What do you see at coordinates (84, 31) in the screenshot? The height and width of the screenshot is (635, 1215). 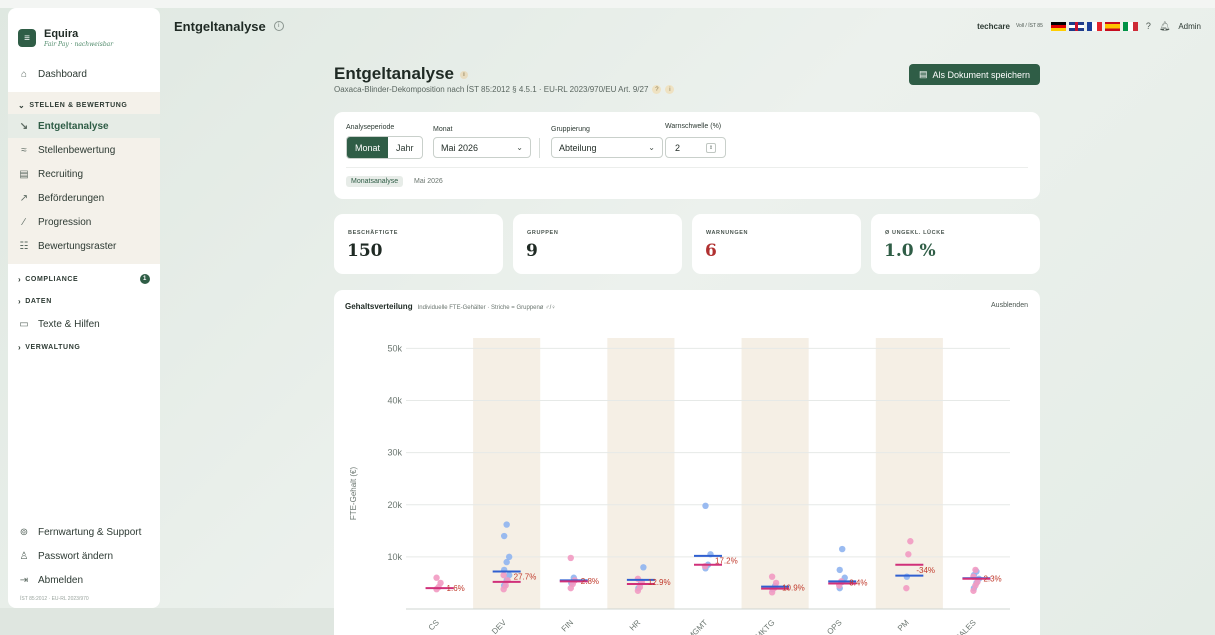 I see `brand: ≡ Equira Fair Pay · nachweisbar` at bounding box center [84, 31].